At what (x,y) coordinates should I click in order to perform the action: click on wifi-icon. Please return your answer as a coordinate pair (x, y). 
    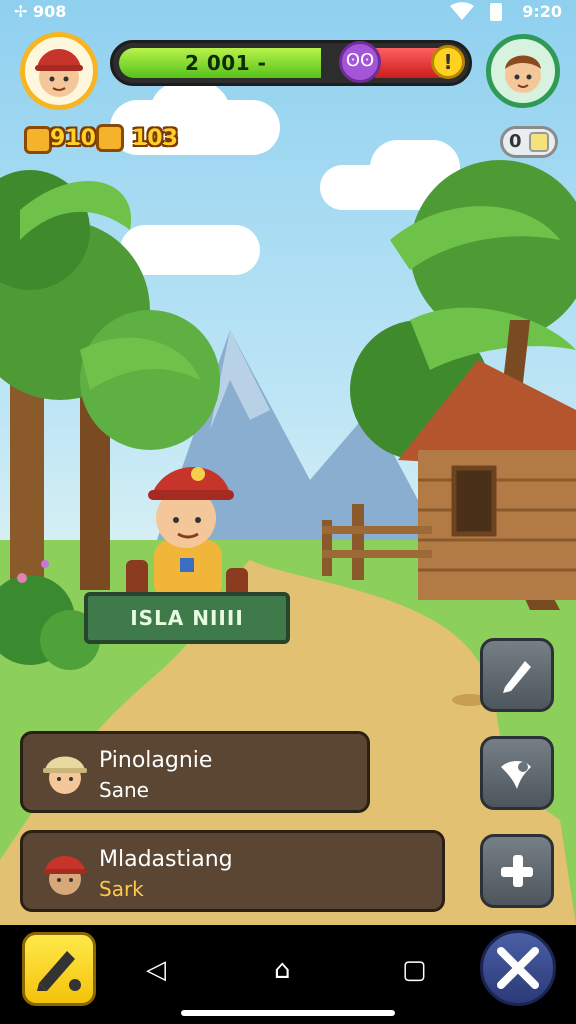
    Looking at the image, I should click on (462, 11).